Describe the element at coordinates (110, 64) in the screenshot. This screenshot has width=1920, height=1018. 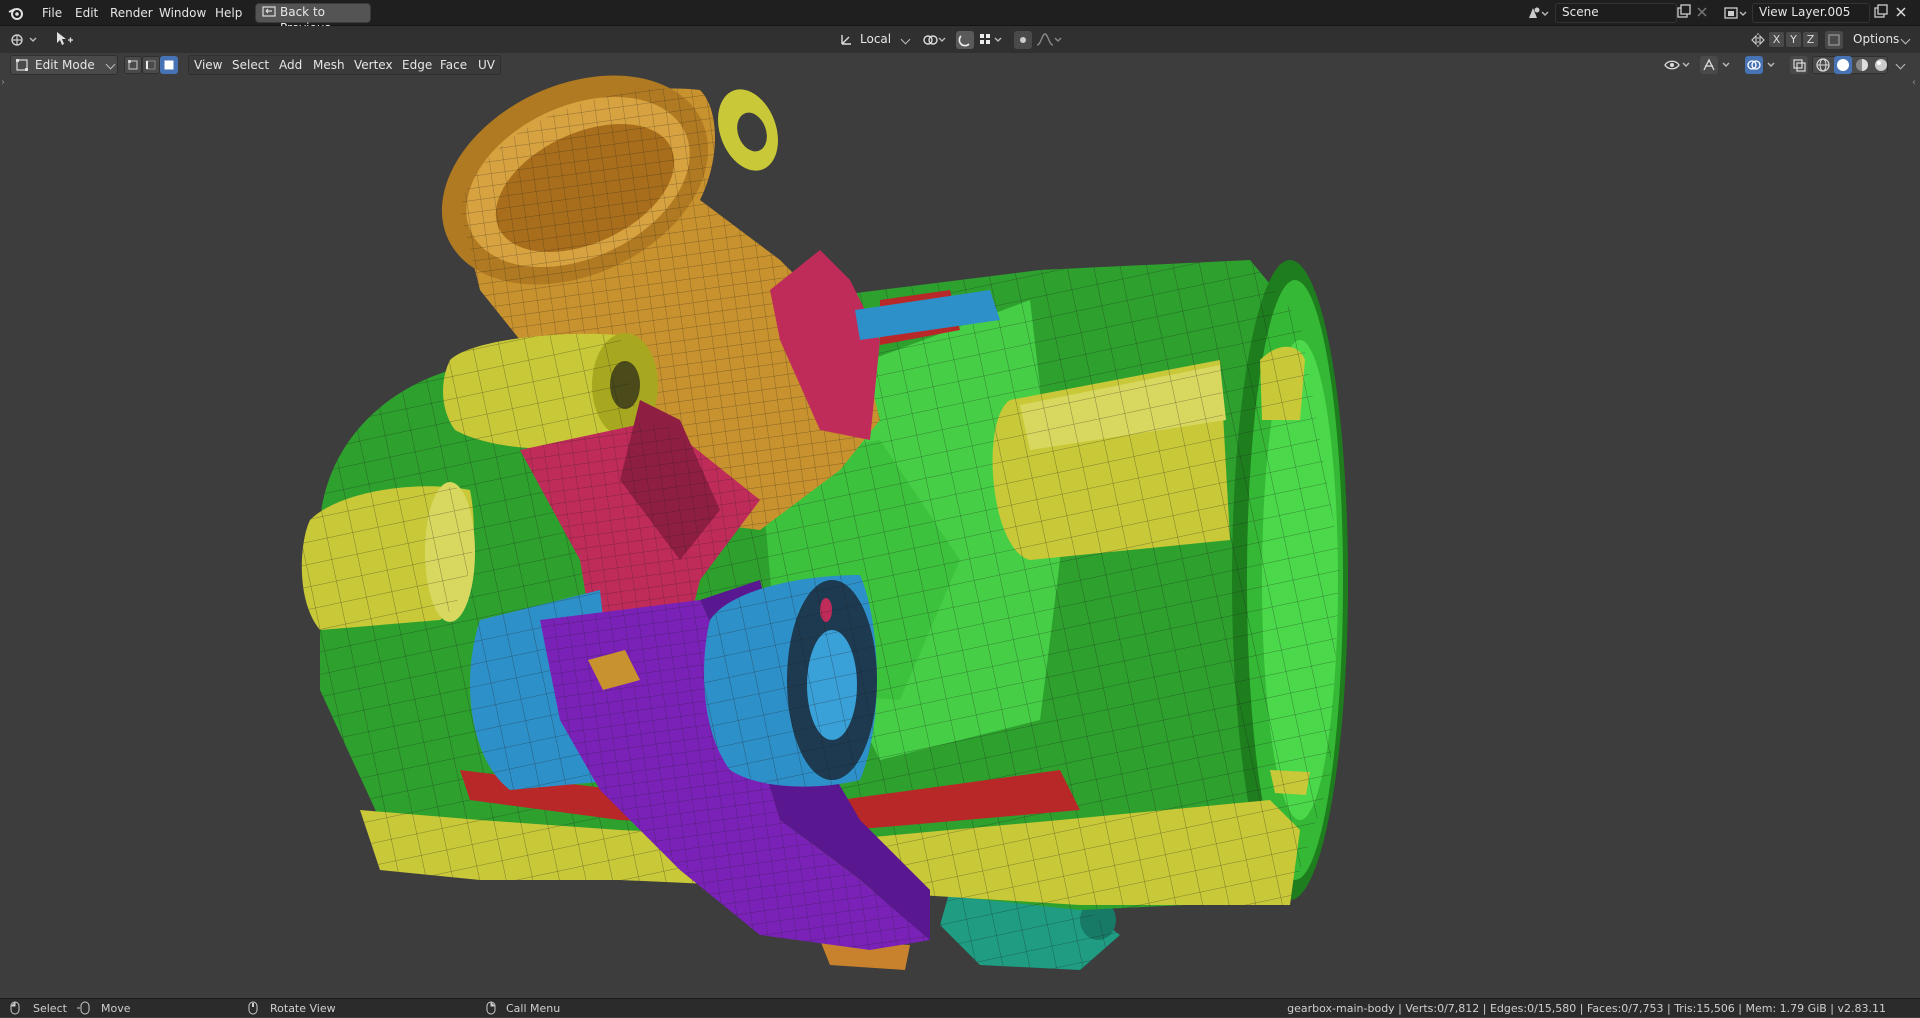
I see `mode-dropdown-icon` at that location.